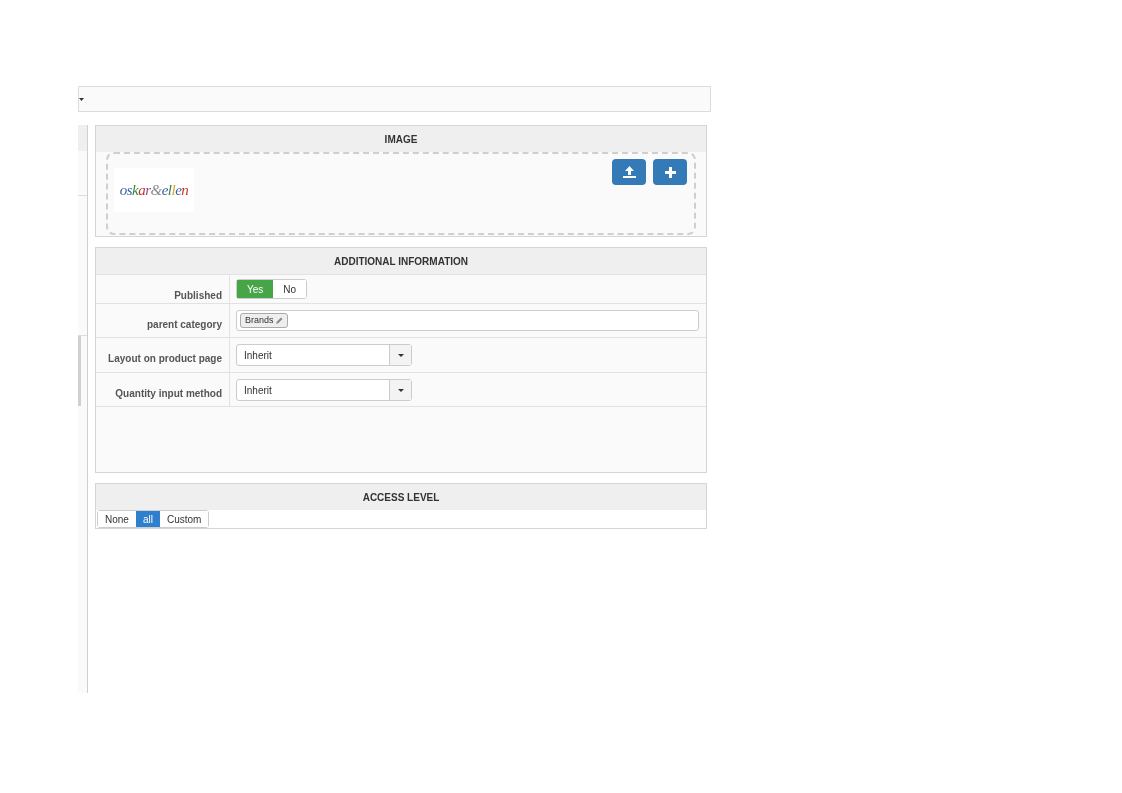 Image resolution: width=1122 pixels, height=793 pixels. Describe the element at coordinates (264, 320) in the screenshot. I see `category-tag: Brands` at that location.